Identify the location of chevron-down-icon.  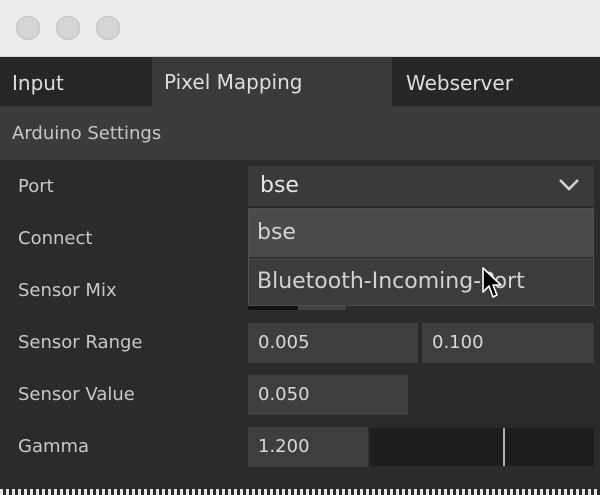
(569, 185).